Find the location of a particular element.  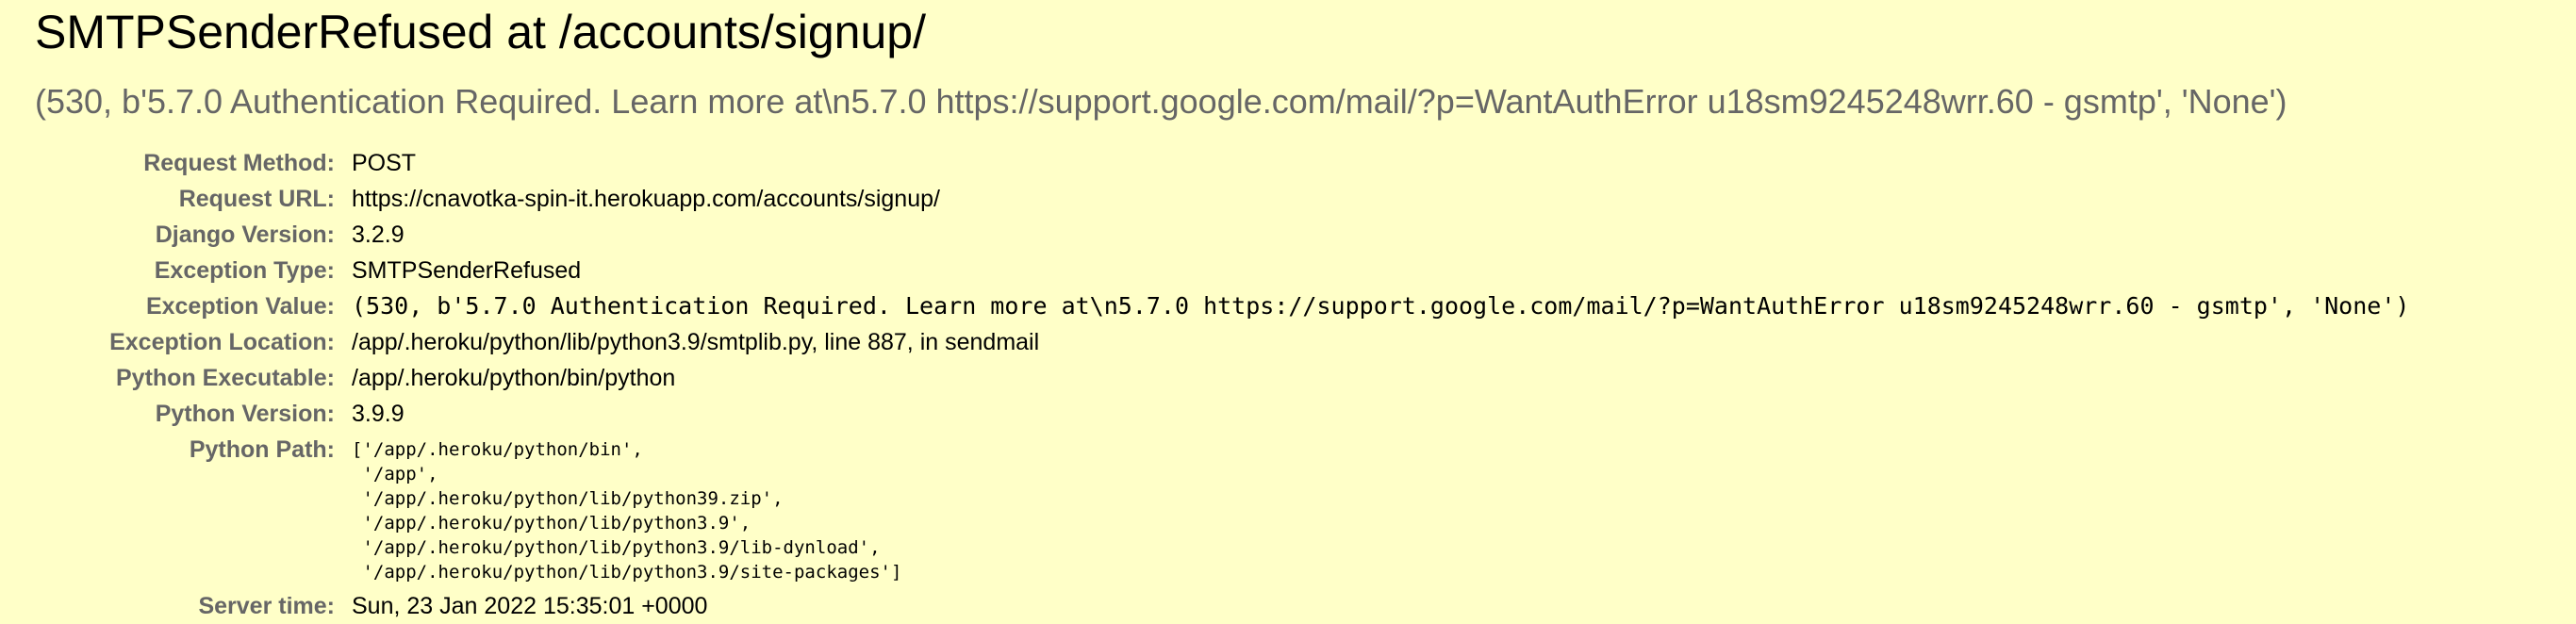

meta-value: 3.2.9 is located at coordinates (378, 235).